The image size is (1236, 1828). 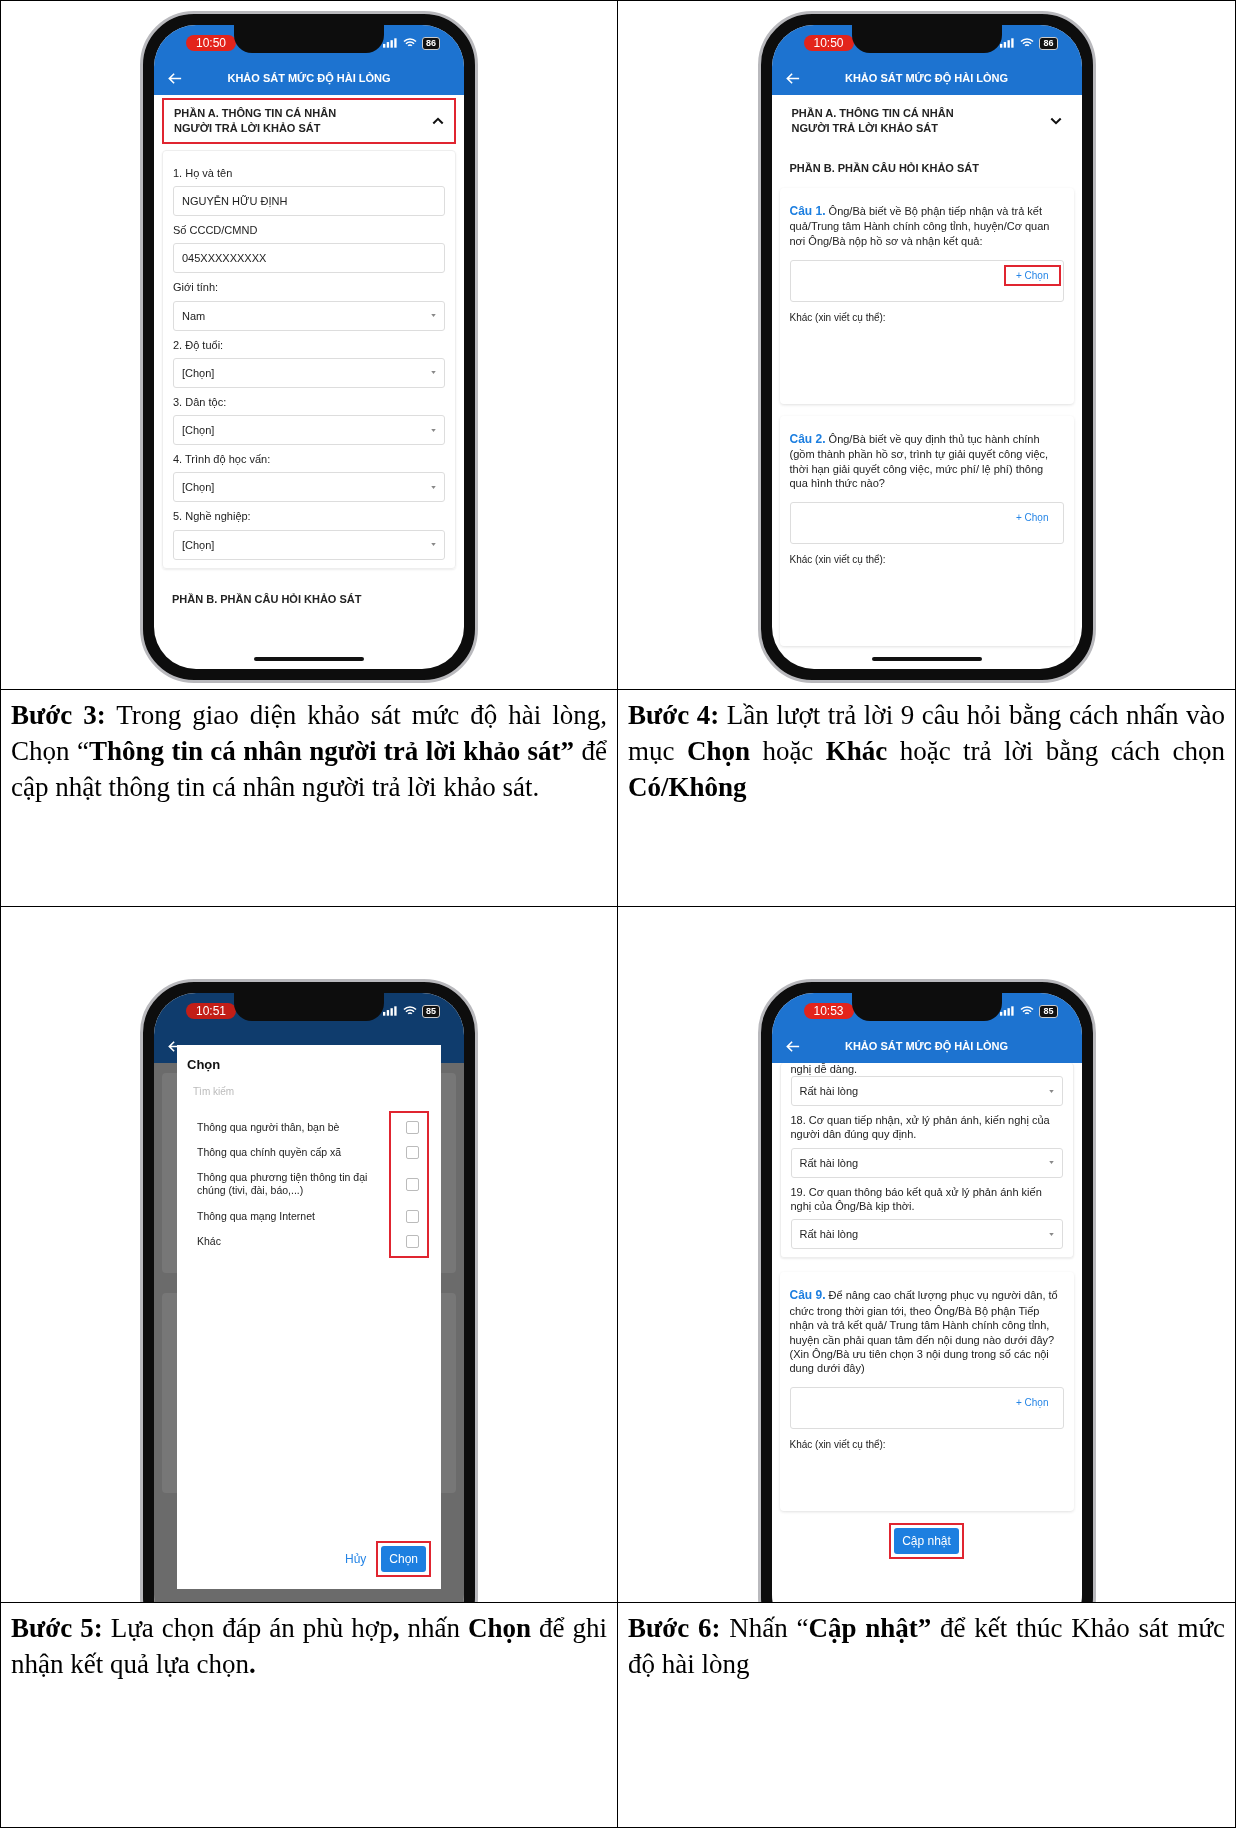 What do you see at coordinates (919, 461) in the screenshot?
I see `question-text: Câu 2. Ông/Bà biết về quy định thủ tục hành chính (gồm thành phần hồ sơ, trình tự giải quyết công việc, thời hạn giải quyết công việc, mức phí/ lệ phí) thông qua hình thức nào?` at bounding box center [919, 461].